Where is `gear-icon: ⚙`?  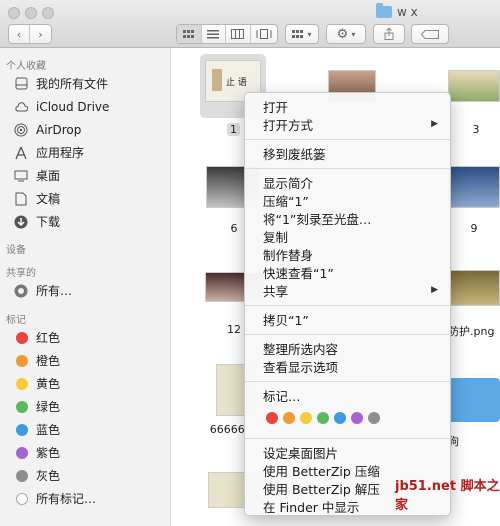 gear-icon: ⚙ is located at coordinates (342, 34).